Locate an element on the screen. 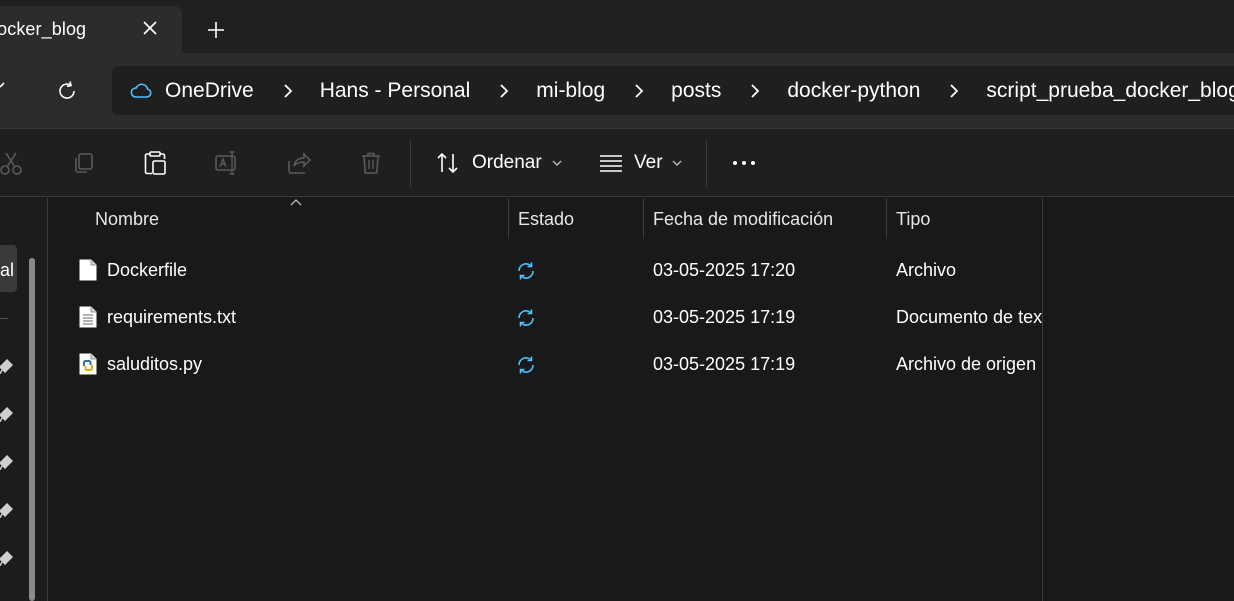 The height and width of the screenshot is (601, 1234). breadcrumb-onedrive: OneDrive is located at coordinates (209, 91).